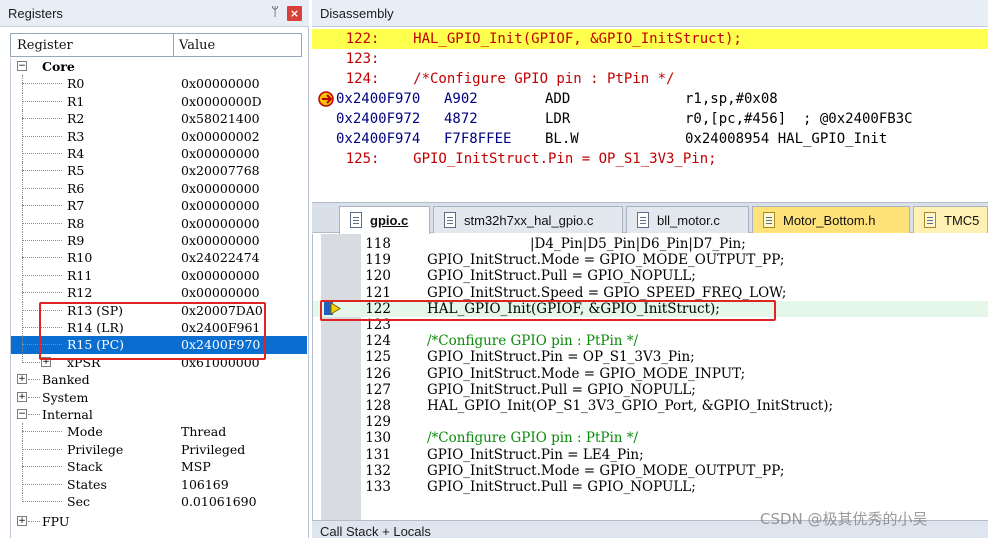 The width and height of the screenshot is (988, 538). Describe the element at coordinates (220, 258) in the screenshot. I see `register-value: 0x24022474` at that location.